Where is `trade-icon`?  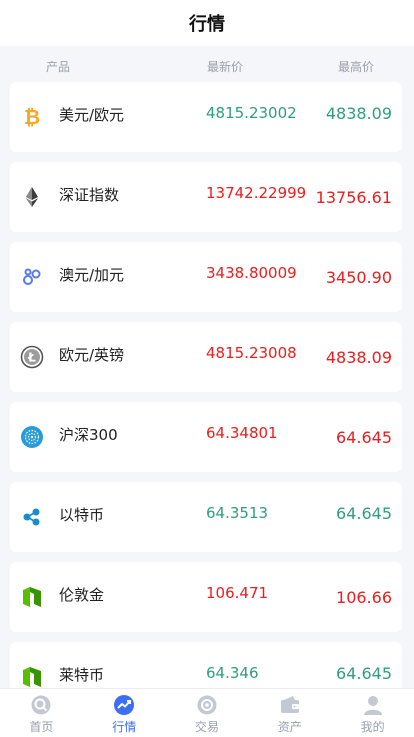 trade-icon is located at coordinates (207, 705).